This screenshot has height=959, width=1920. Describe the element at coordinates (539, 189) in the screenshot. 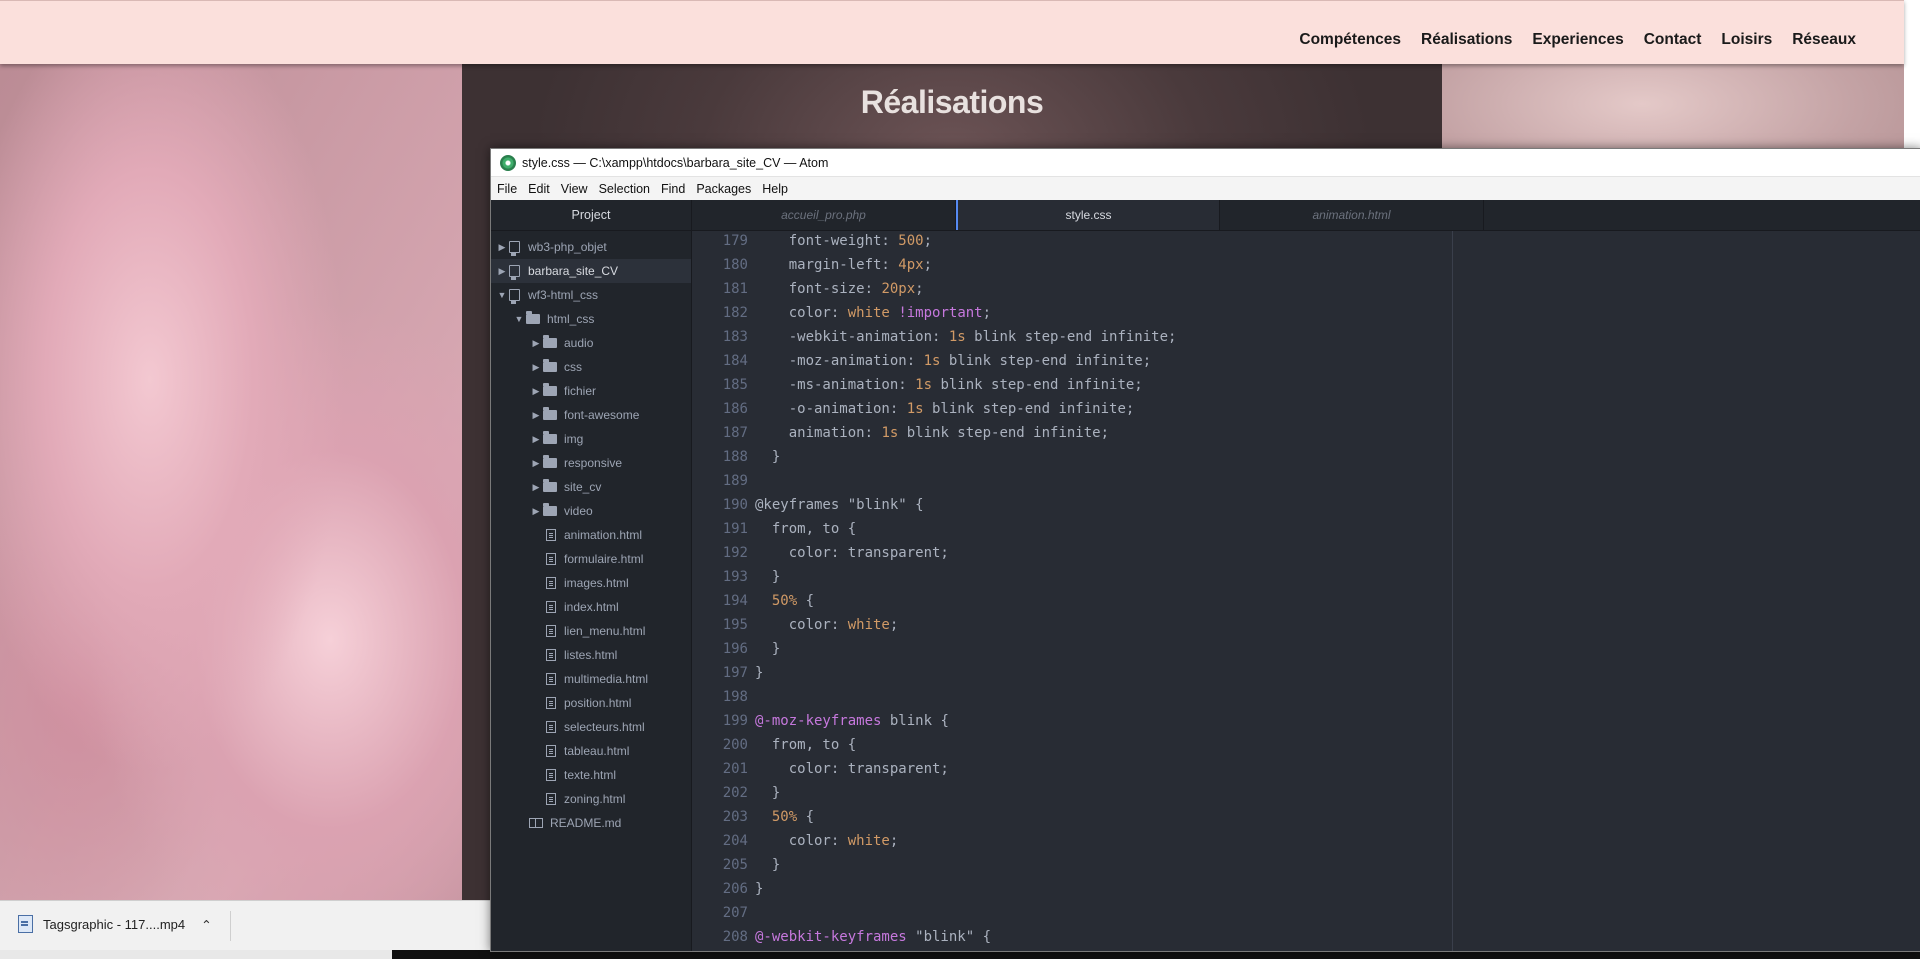

I see `menu-edit: Edit` at that location.